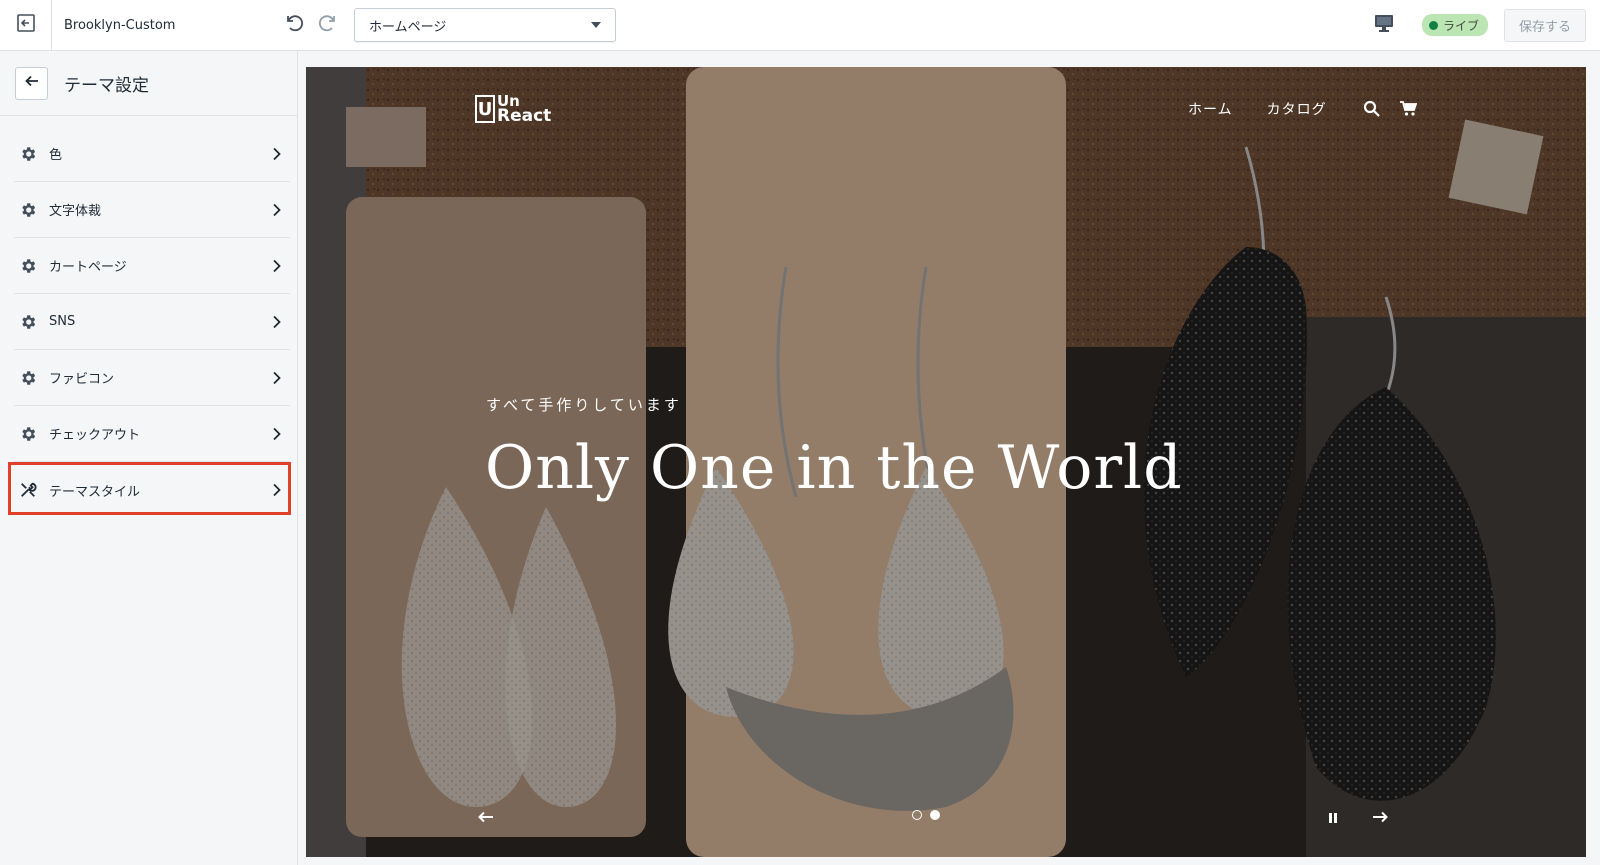 The height and width of the screenshot is (865, 1600). I want to click on menu-item-label: SNS, so click(62, 321).